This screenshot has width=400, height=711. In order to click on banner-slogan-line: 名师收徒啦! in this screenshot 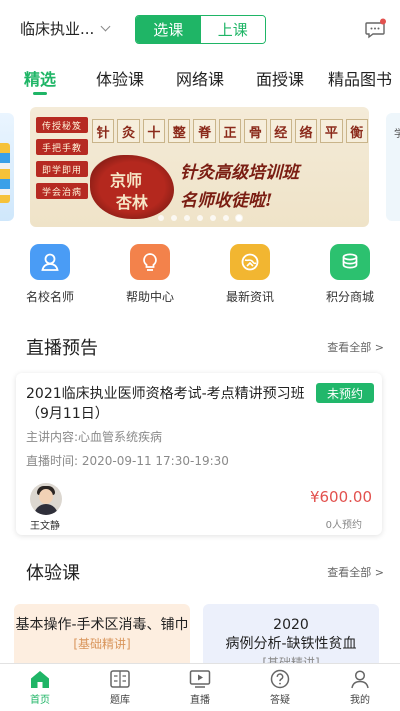, I will do `click(226, 201)`.